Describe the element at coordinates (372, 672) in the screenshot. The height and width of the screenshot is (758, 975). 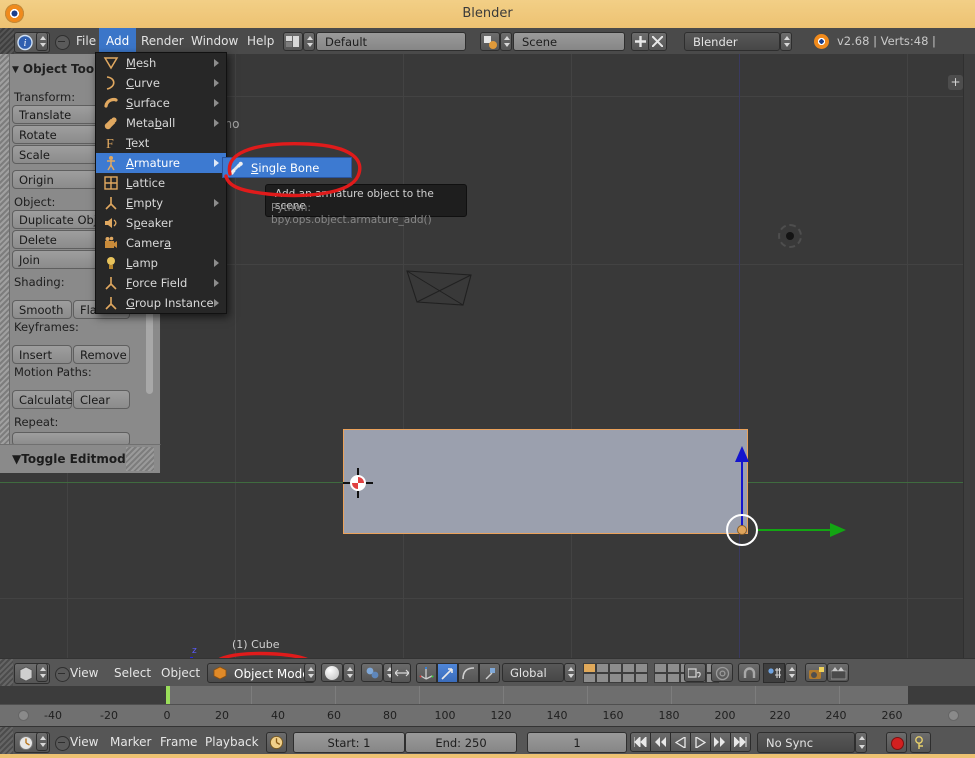
I see `pivot-point-selector` at that location.